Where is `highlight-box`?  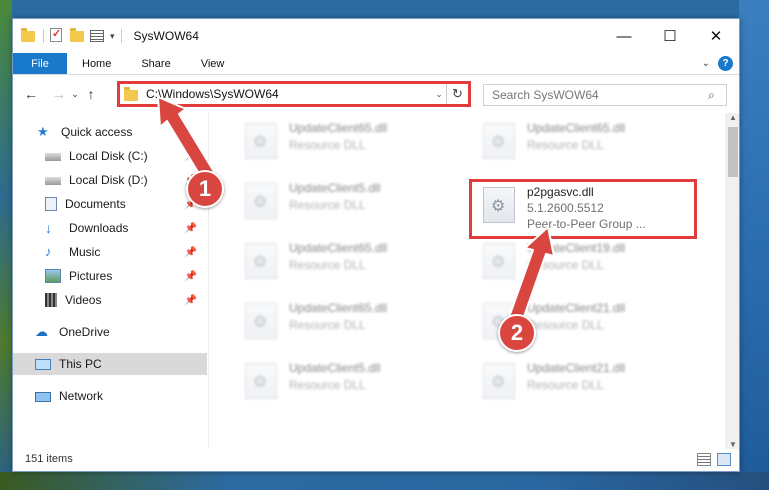 highlight-box is located at coordinates (583, 209).